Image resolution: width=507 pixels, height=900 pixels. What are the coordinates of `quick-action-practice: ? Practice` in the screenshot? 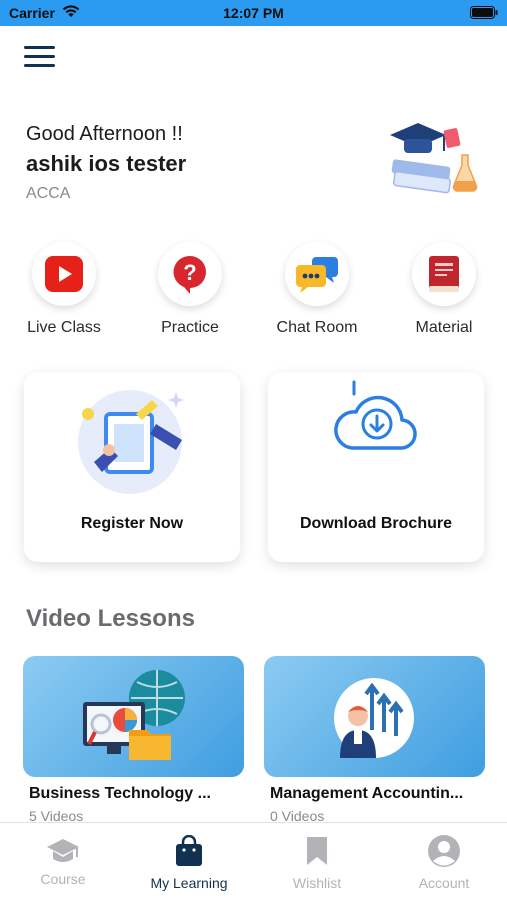 It's located at (190, 289).